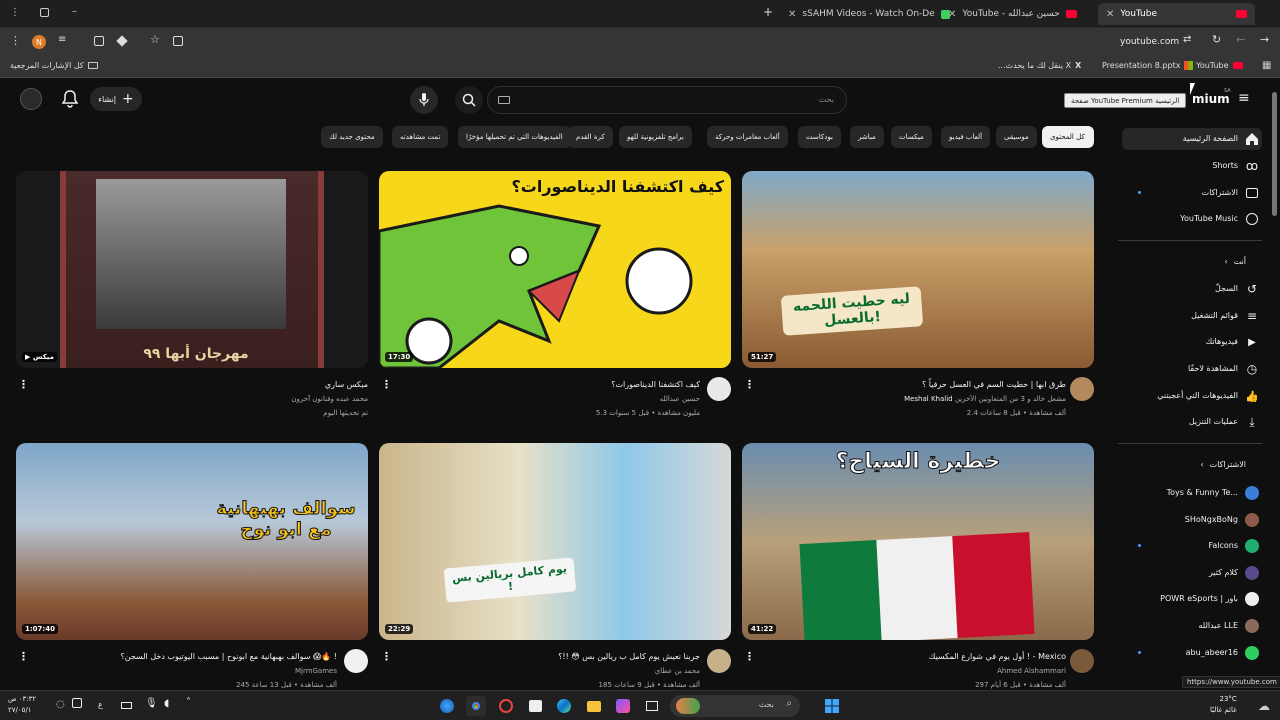  Describe the element at coordinates (735, 706) in the screenshot. I see `taskbar-search: بحث ⌕` at that location.